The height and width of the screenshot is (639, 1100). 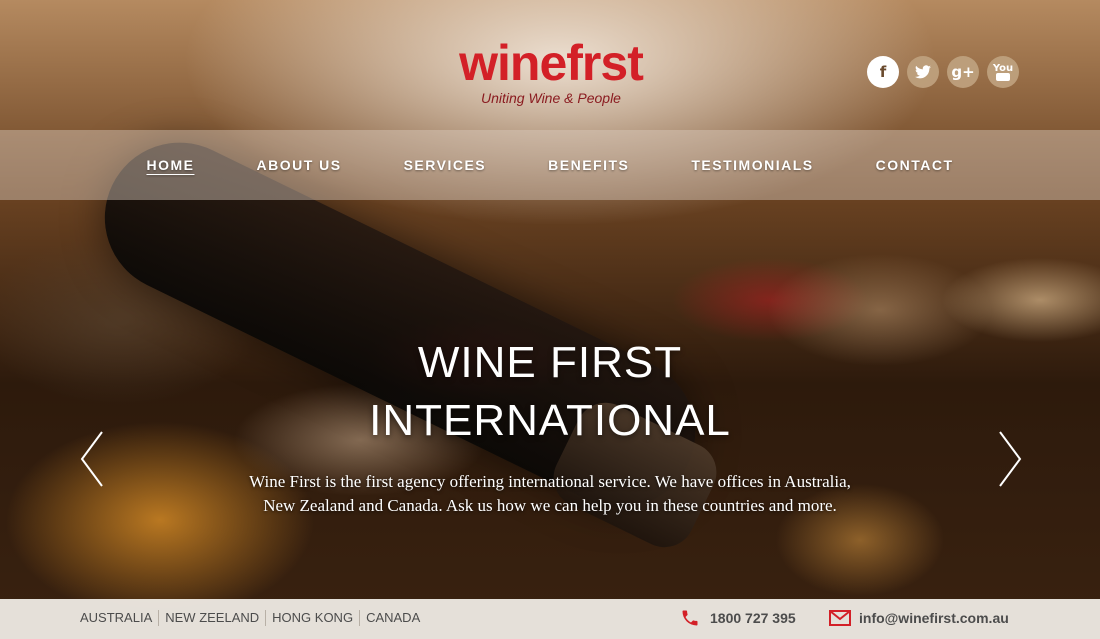 I want to click on nav-contact: CONTACT, so click(x=915, y=165).